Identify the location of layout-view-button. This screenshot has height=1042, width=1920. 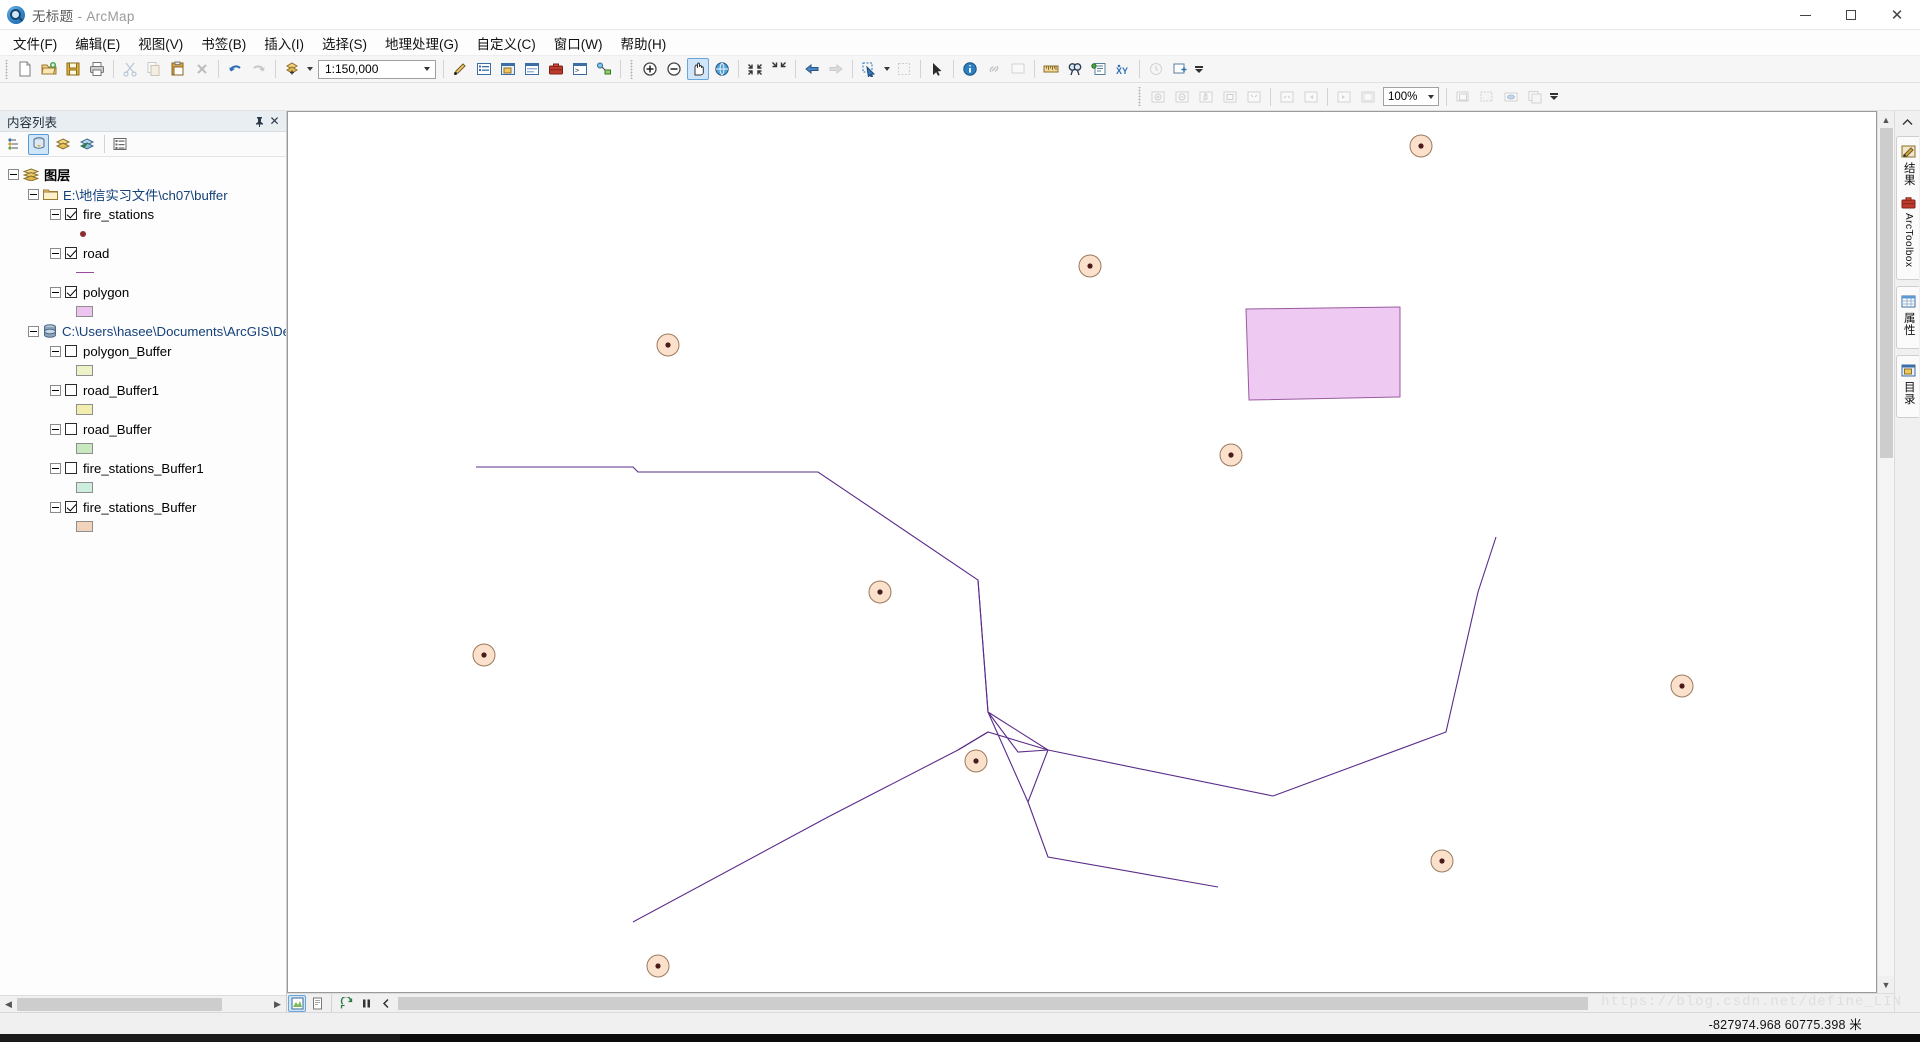
(317, 1003).